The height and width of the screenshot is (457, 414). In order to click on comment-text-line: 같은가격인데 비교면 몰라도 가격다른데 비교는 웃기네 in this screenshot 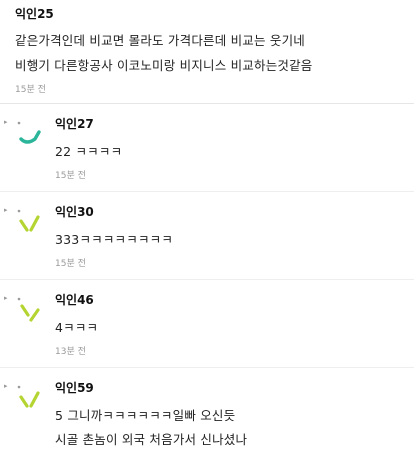, I will do `click(160, 40)`.